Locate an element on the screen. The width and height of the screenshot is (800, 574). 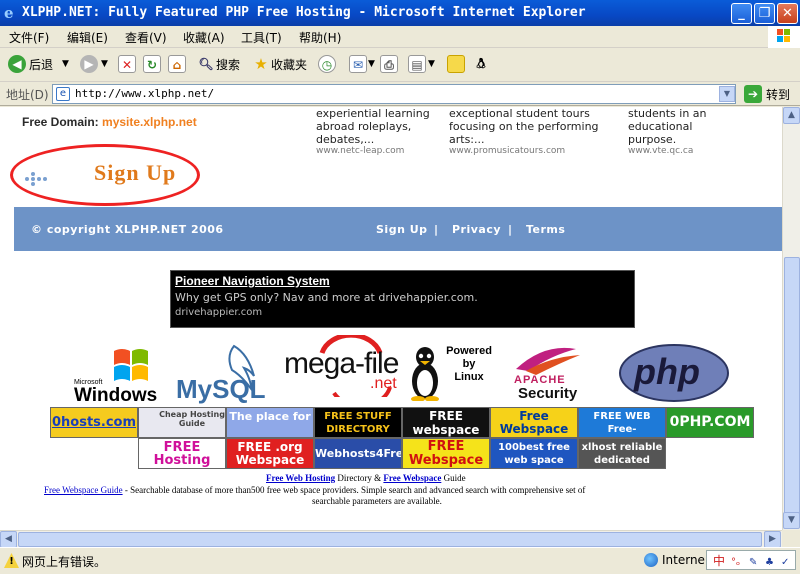
badge-cheap-hosting-guide: Cheap Hosting Guide is located at coordinates (182, 422).